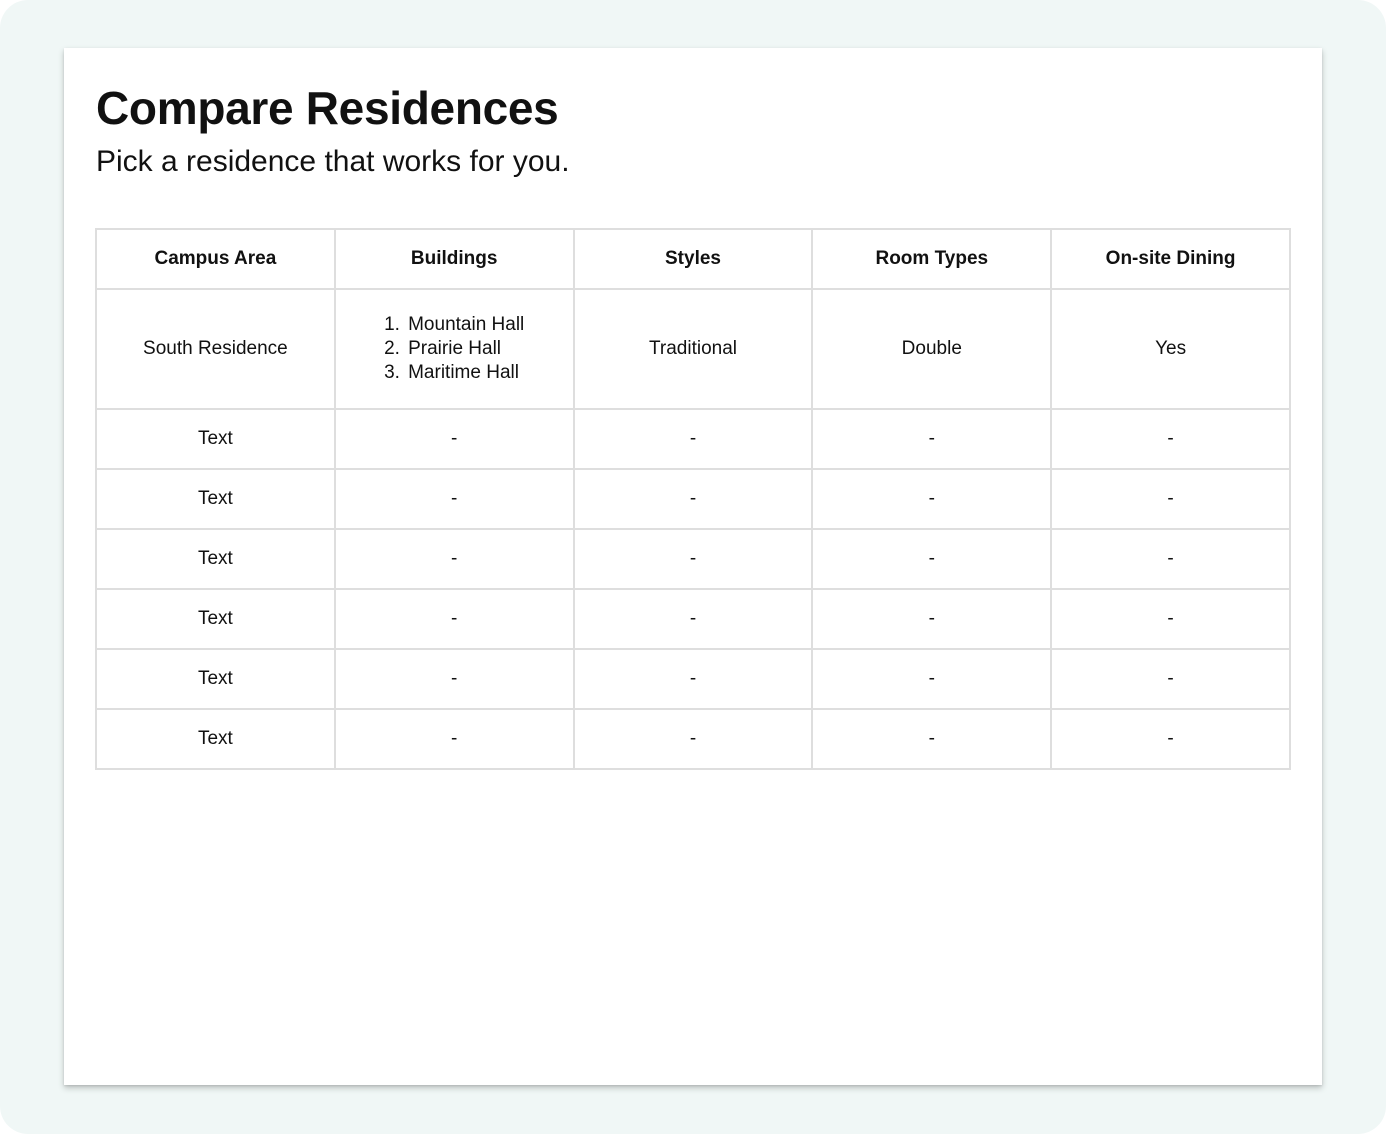  What do you see at coordinates (327, 108) in the screenshot?
I see `page-title: Compare Residences` at bounding box center [327, 108].